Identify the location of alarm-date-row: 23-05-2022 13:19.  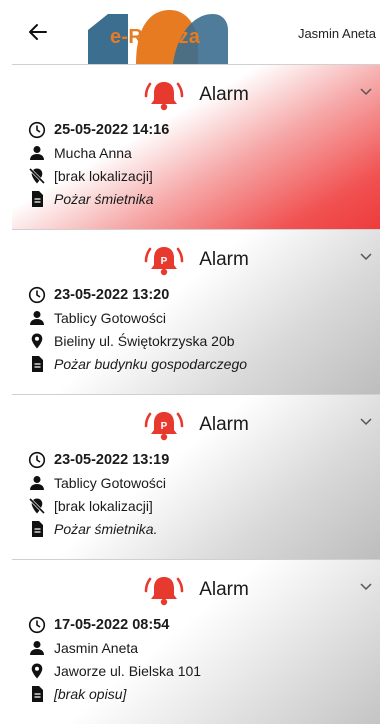
(98, 460).